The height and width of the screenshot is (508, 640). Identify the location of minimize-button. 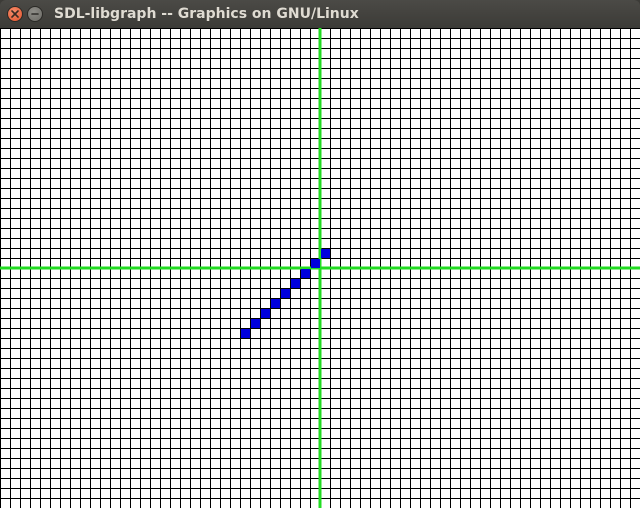
(35, 14).